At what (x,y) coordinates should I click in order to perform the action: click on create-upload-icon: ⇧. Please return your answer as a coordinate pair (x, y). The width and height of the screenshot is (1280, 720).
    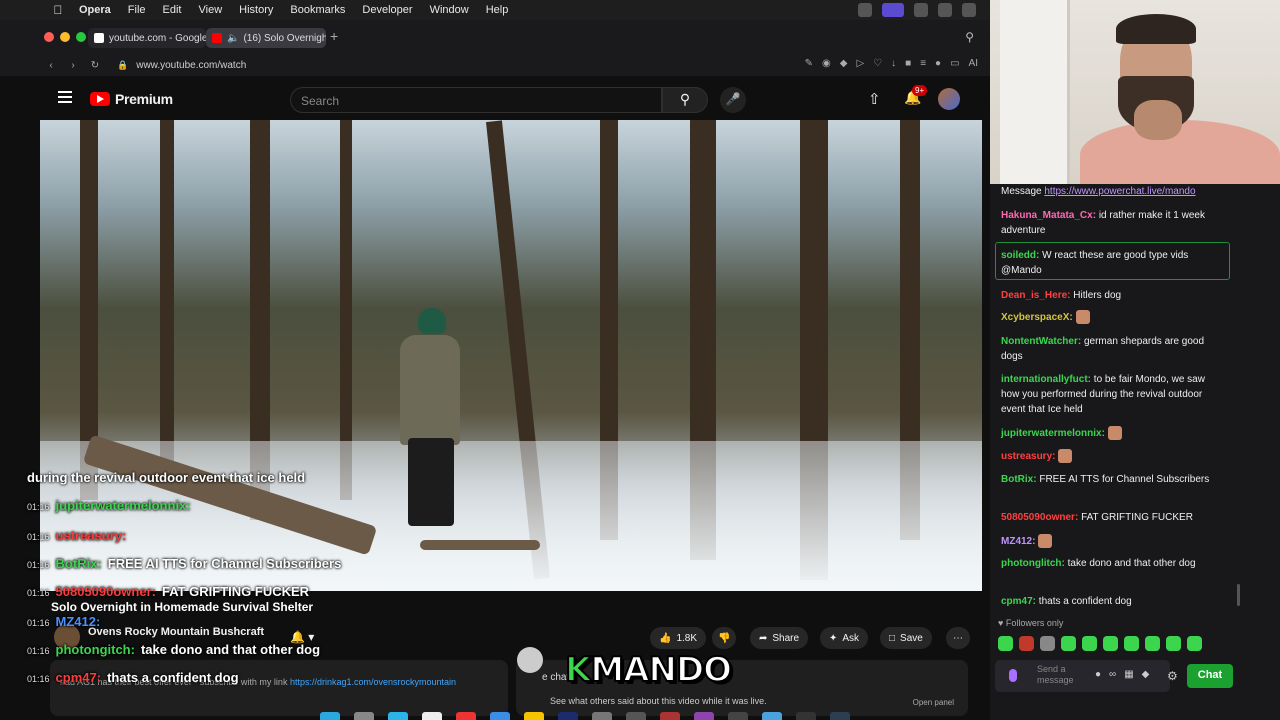
    Looking at the image, I should click on (874, 99).